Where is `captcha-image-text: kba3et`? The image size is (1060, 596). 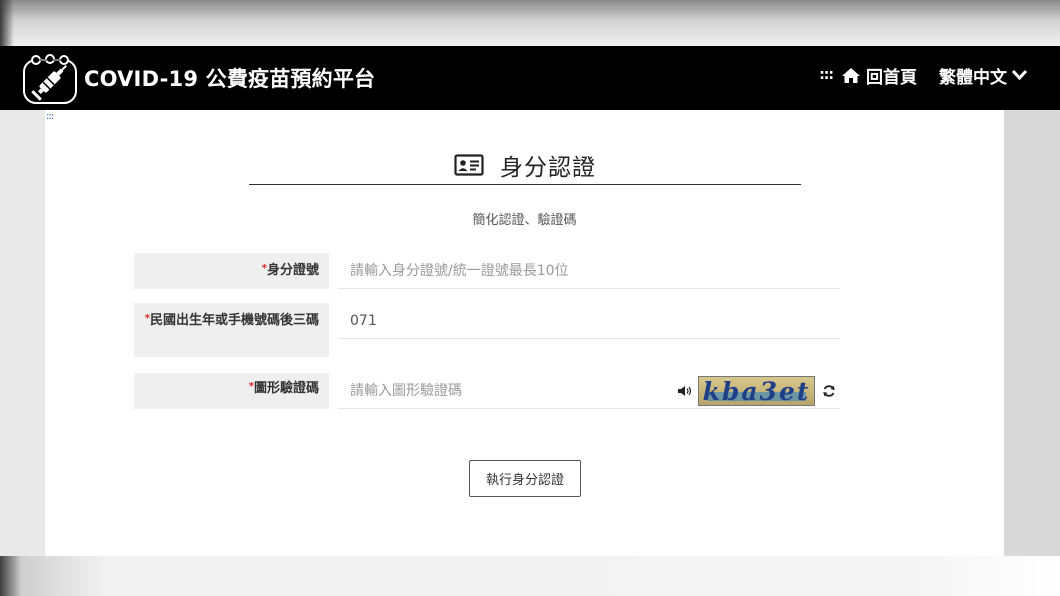 captcha-image-text: kba3et is located at coordinates (756, 391).